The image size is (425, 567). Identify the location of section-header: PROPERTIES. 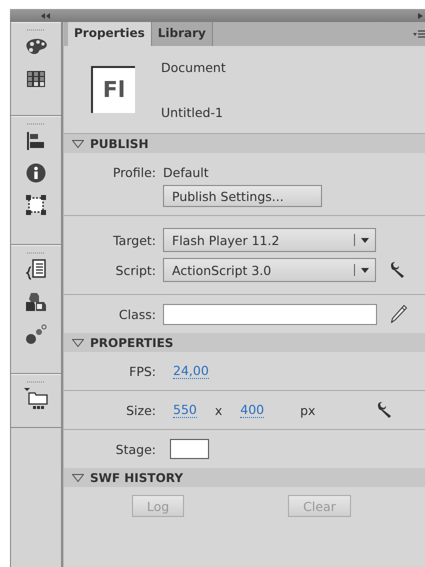
(244, 342).